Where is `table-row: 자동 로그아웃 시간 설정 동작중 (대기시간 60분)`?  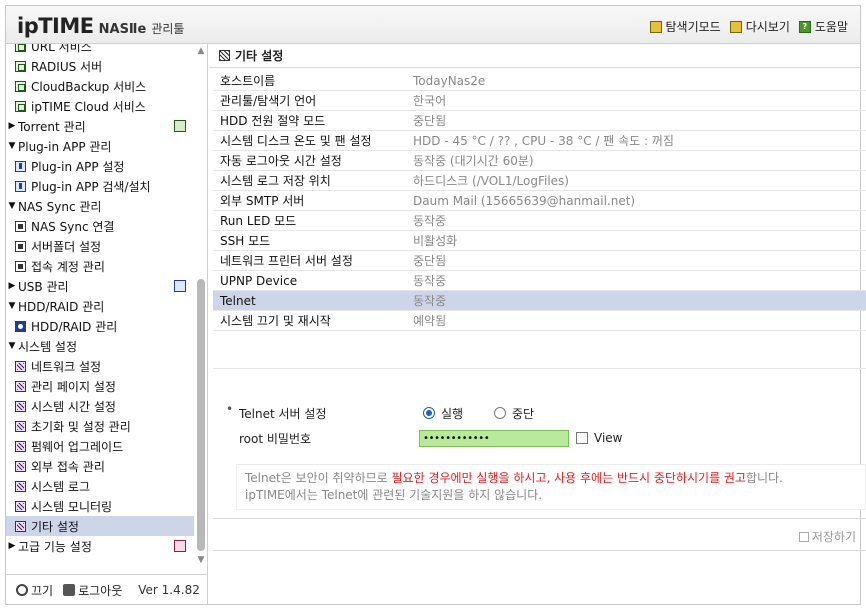
table-row: 자동 로그아웃 시간 설정 동작중 (대기시간 60분) is located at coordinates (539, 161).